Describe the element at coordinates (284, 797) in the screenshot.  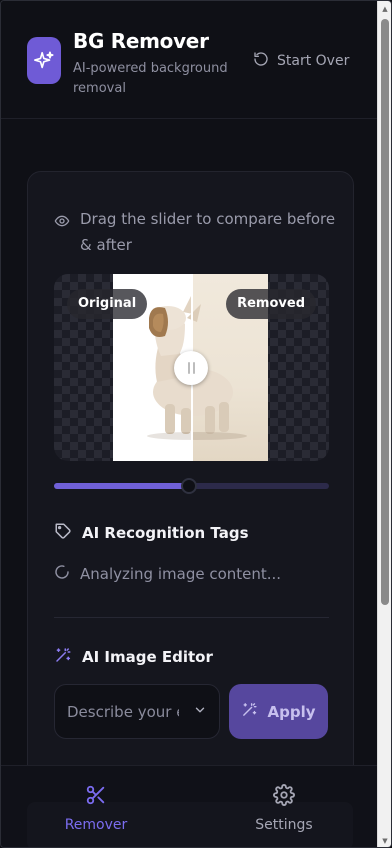
I see `gear-icon` at that location.